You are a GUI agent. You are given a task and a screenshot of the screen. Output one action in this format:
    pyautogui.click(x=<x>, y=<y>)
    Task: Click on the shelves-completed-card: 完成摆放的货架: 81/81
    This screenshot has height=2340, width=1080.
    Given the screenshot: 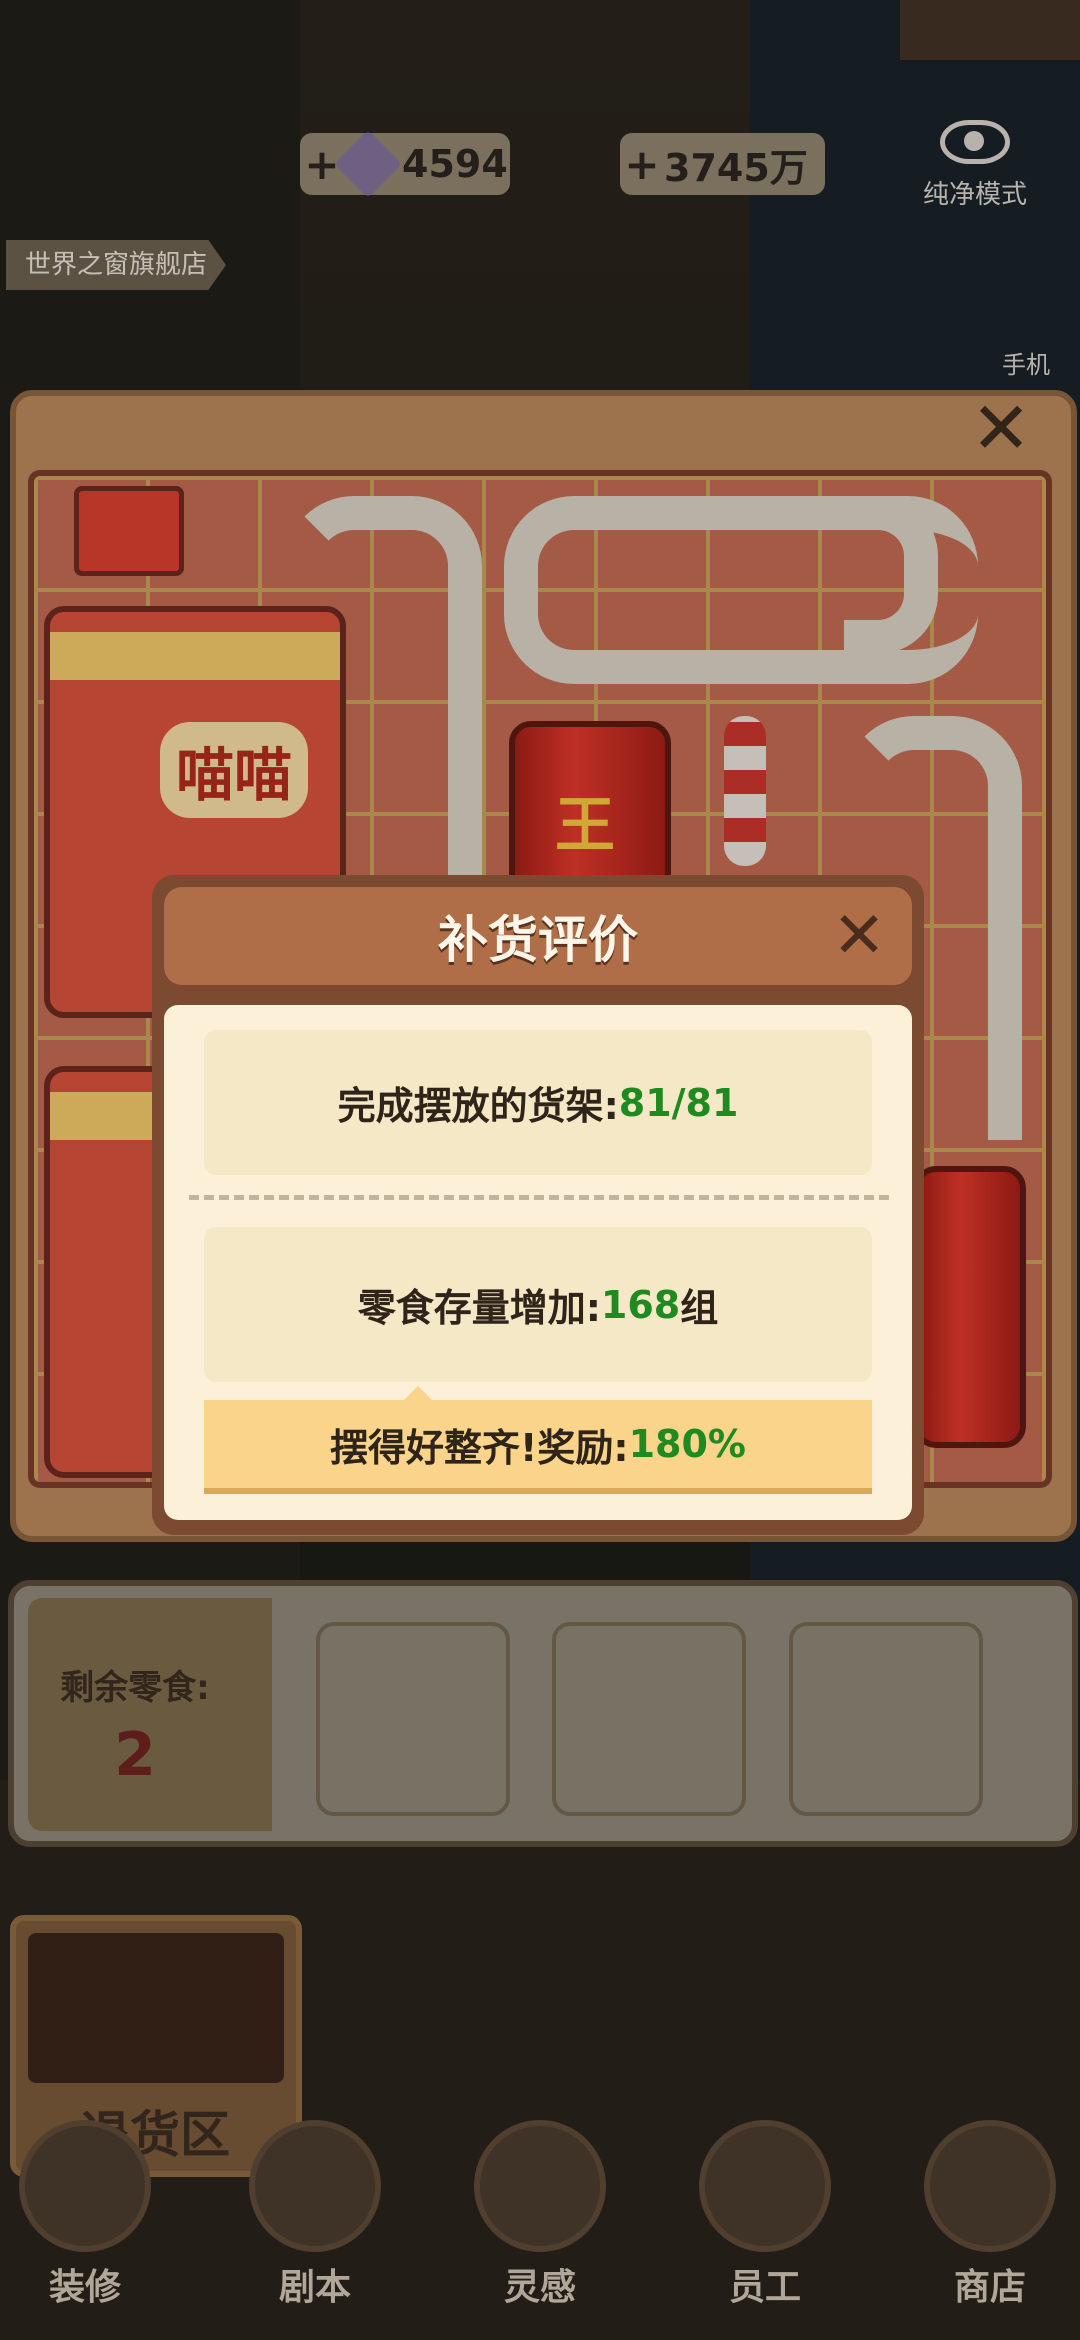 What is the action you would take?
    pyautogui.click(x=538, y=1102)
    